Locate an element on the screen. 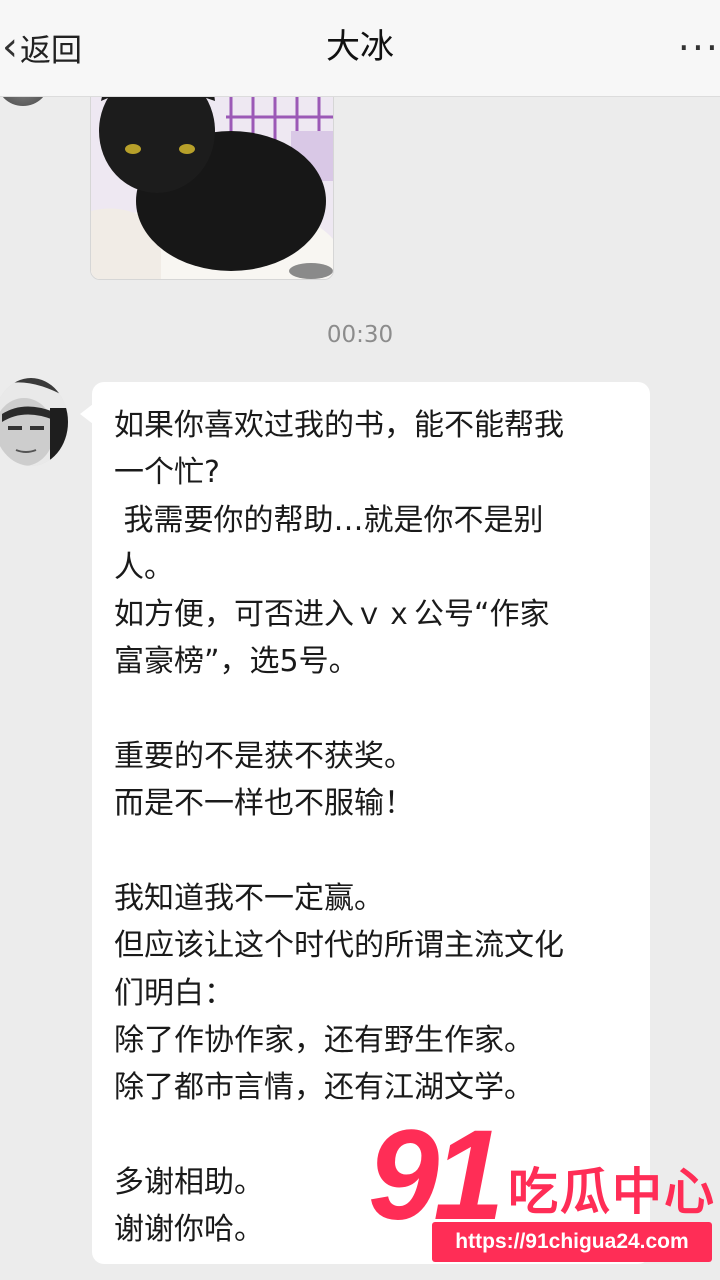 This screenshot has width=720, height=1280. message-line: 富豪榜”，选5号。 is located at coordinates (236, 662).